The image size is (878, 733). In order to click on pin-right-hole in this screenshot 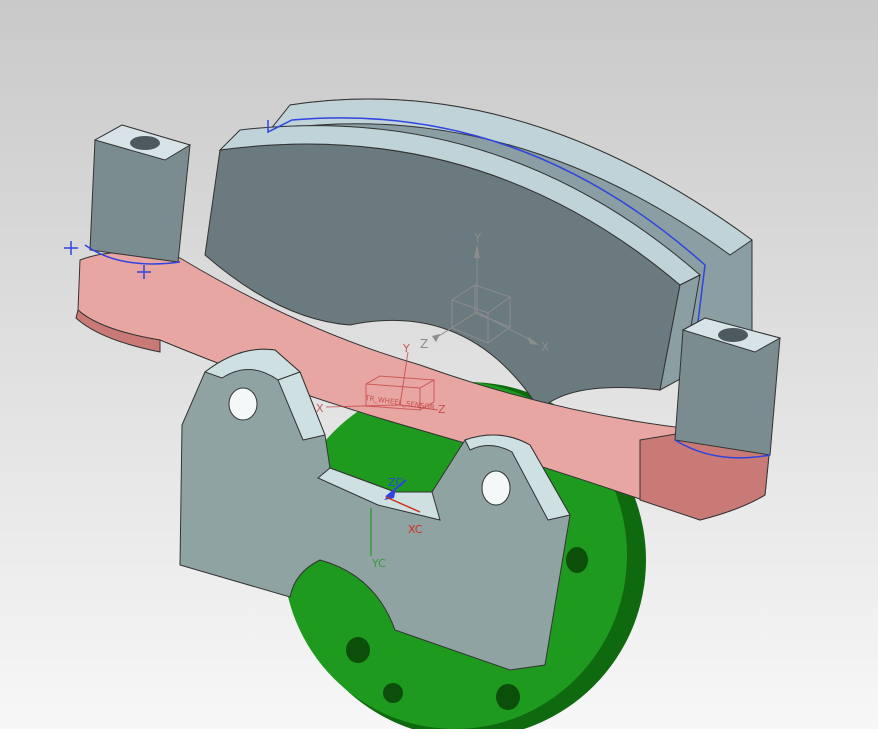, I will do `click(733, 335)`.